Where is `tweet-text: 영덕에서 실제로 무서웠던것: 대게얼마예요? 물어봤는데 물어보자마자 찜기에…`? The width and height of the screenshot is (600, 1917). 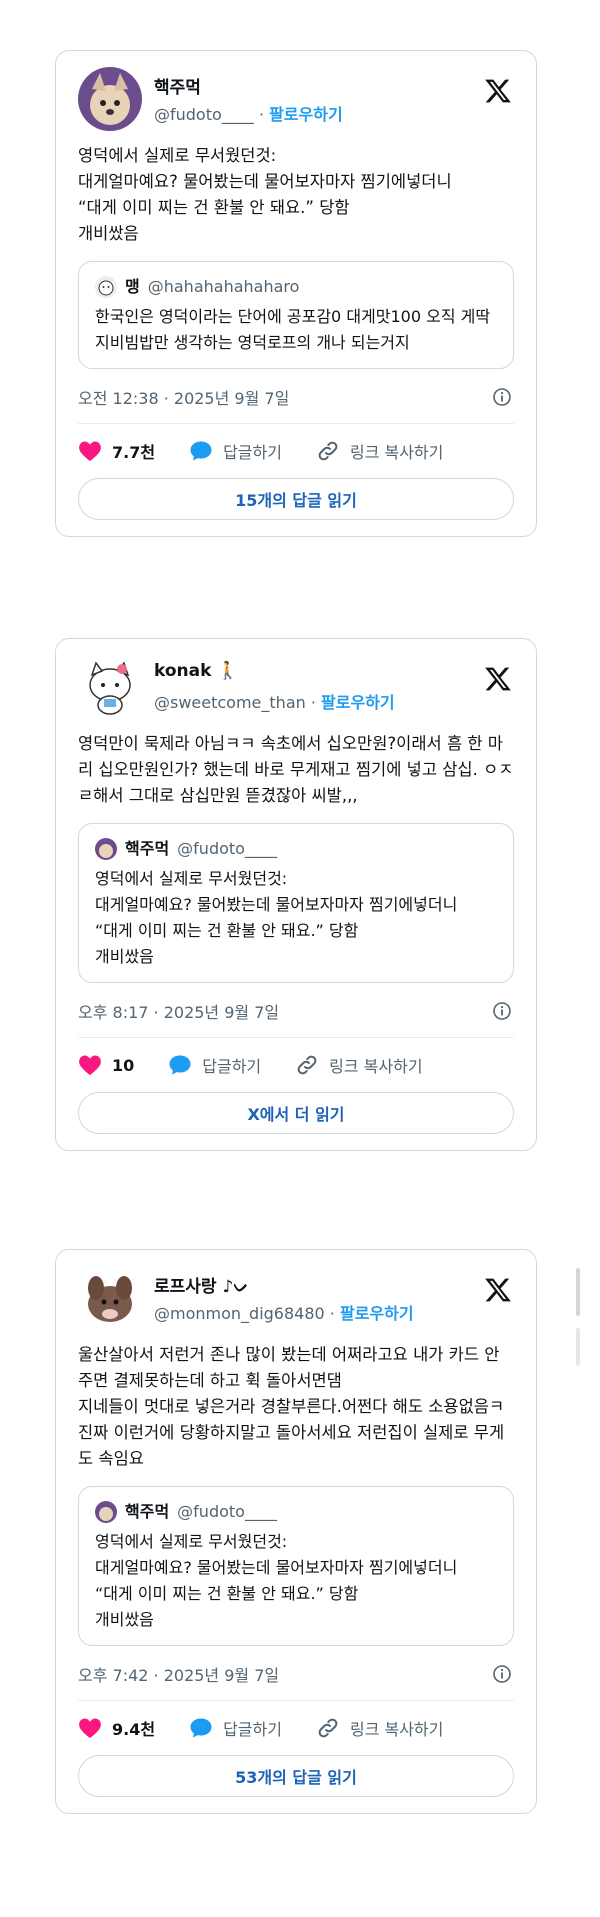
tweet-text: 영덕에서 실제로 무서웠던것: 대게얼마예요? 물어봤는데 물어보자마자 찜기에… is located at coordinates (265, 194).